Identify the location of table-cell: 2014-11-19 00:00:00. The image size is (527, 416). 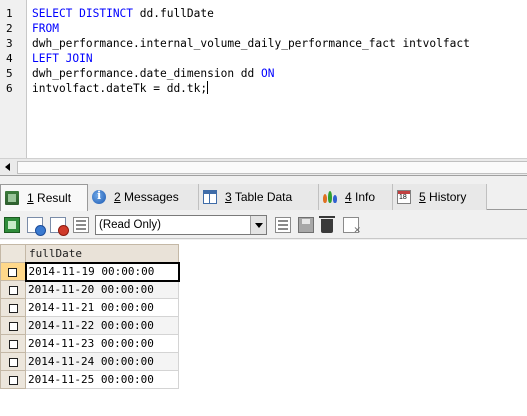
(102, 271).